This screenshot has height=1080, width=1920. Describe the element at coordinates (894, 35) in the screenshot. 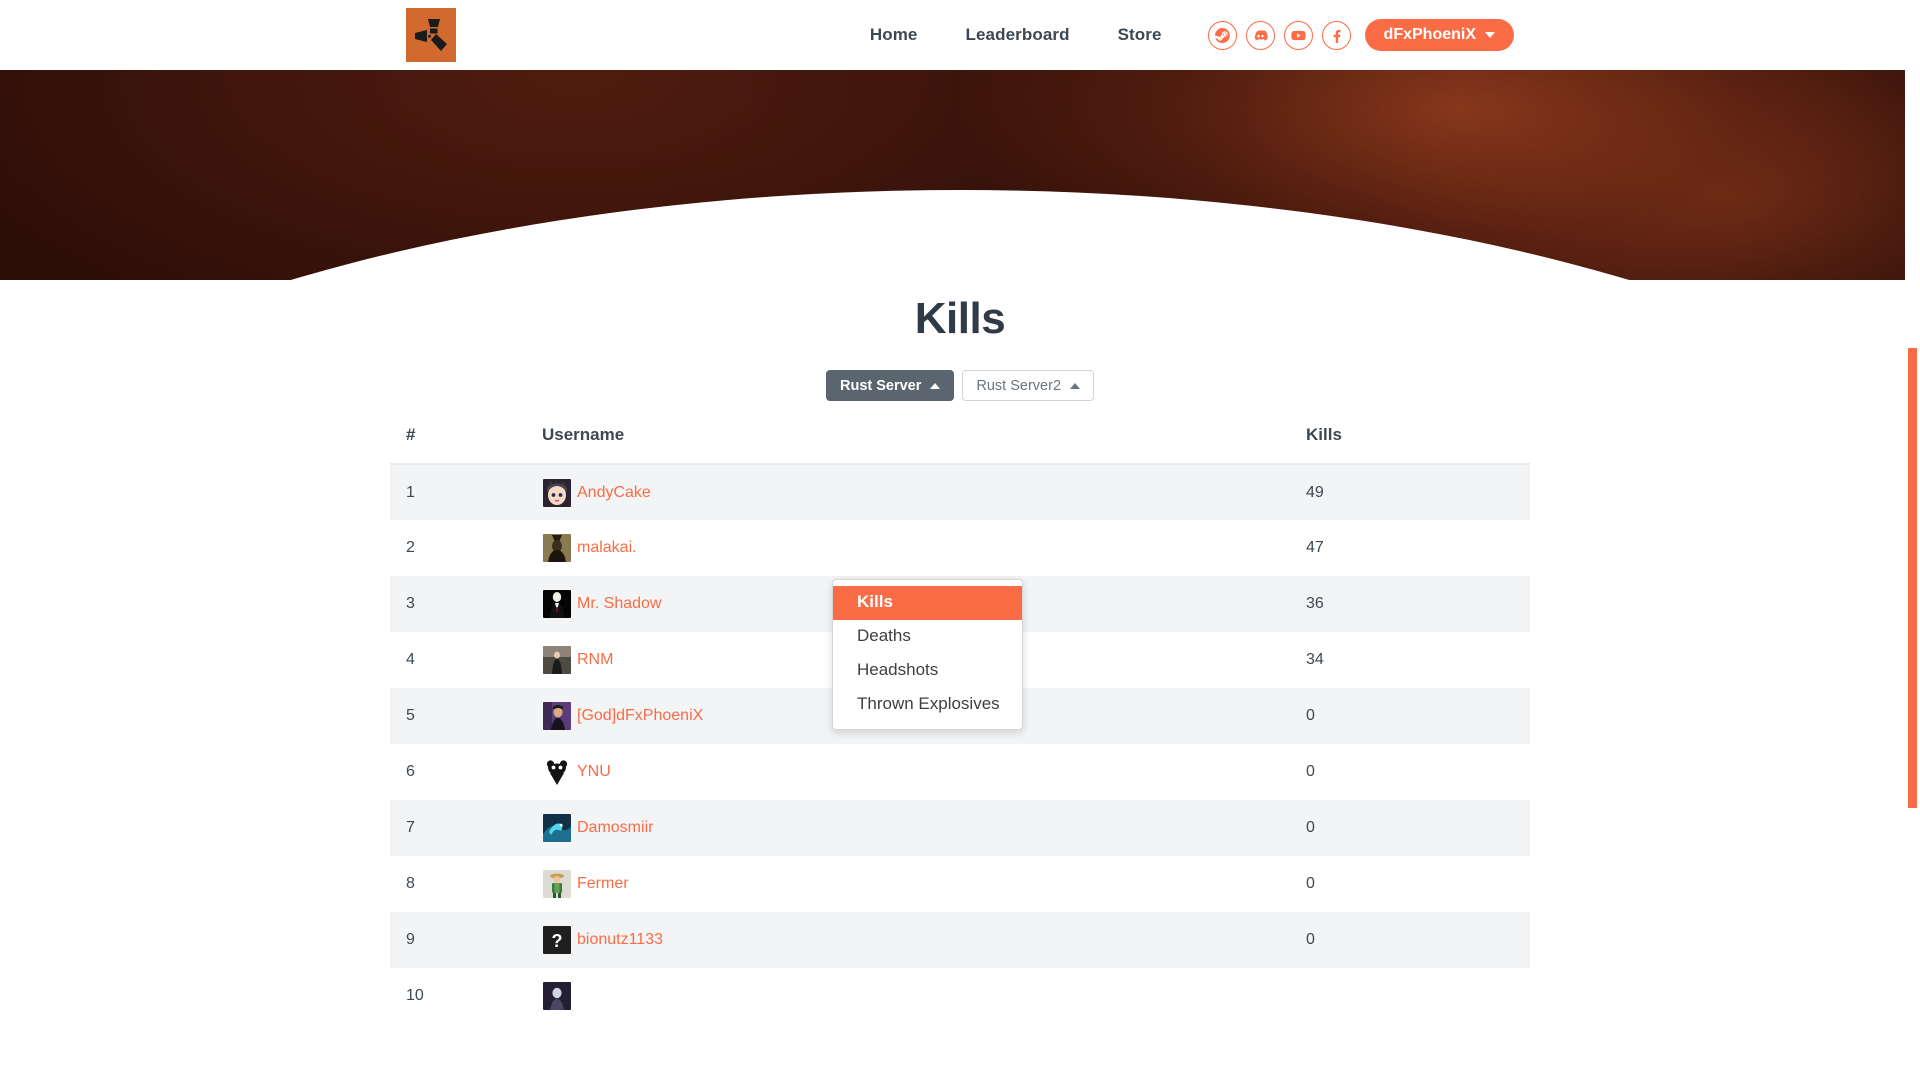

I see `nav-link-home: Home` at that location.